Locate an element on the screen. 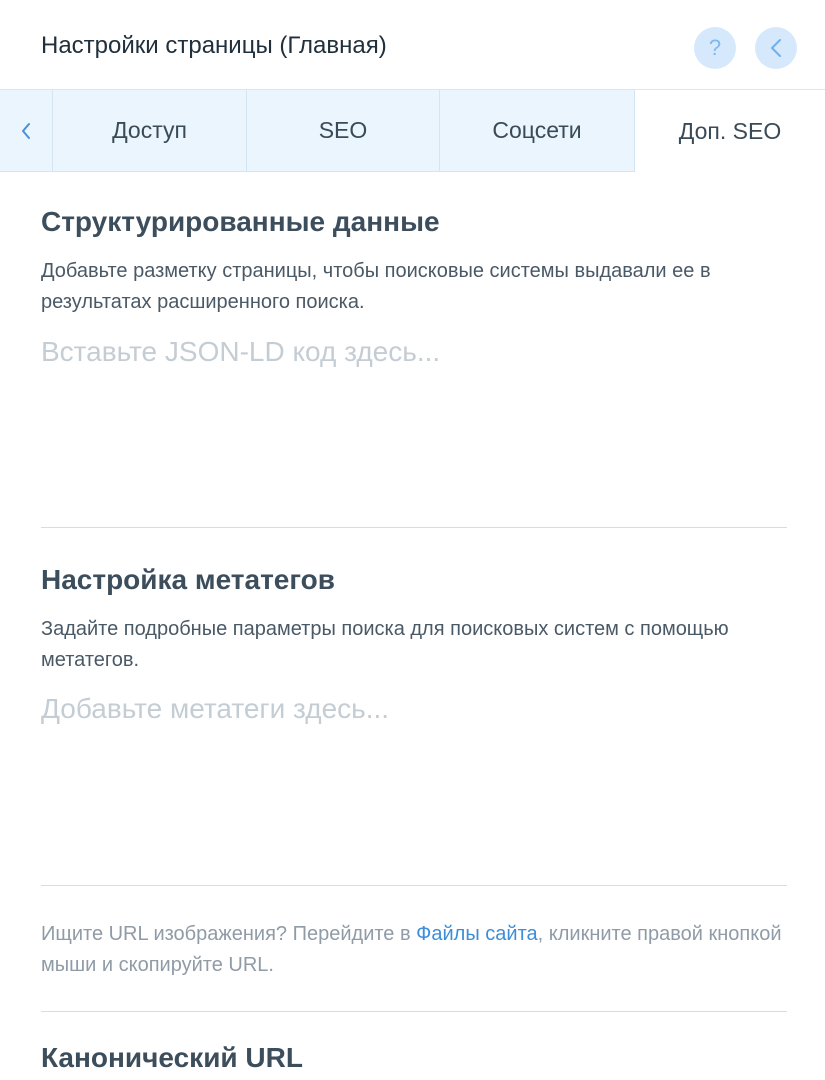 The height and width of the screenshot is (1080, 825). tab-social: Соцсети is located at coordinates (537, 131).